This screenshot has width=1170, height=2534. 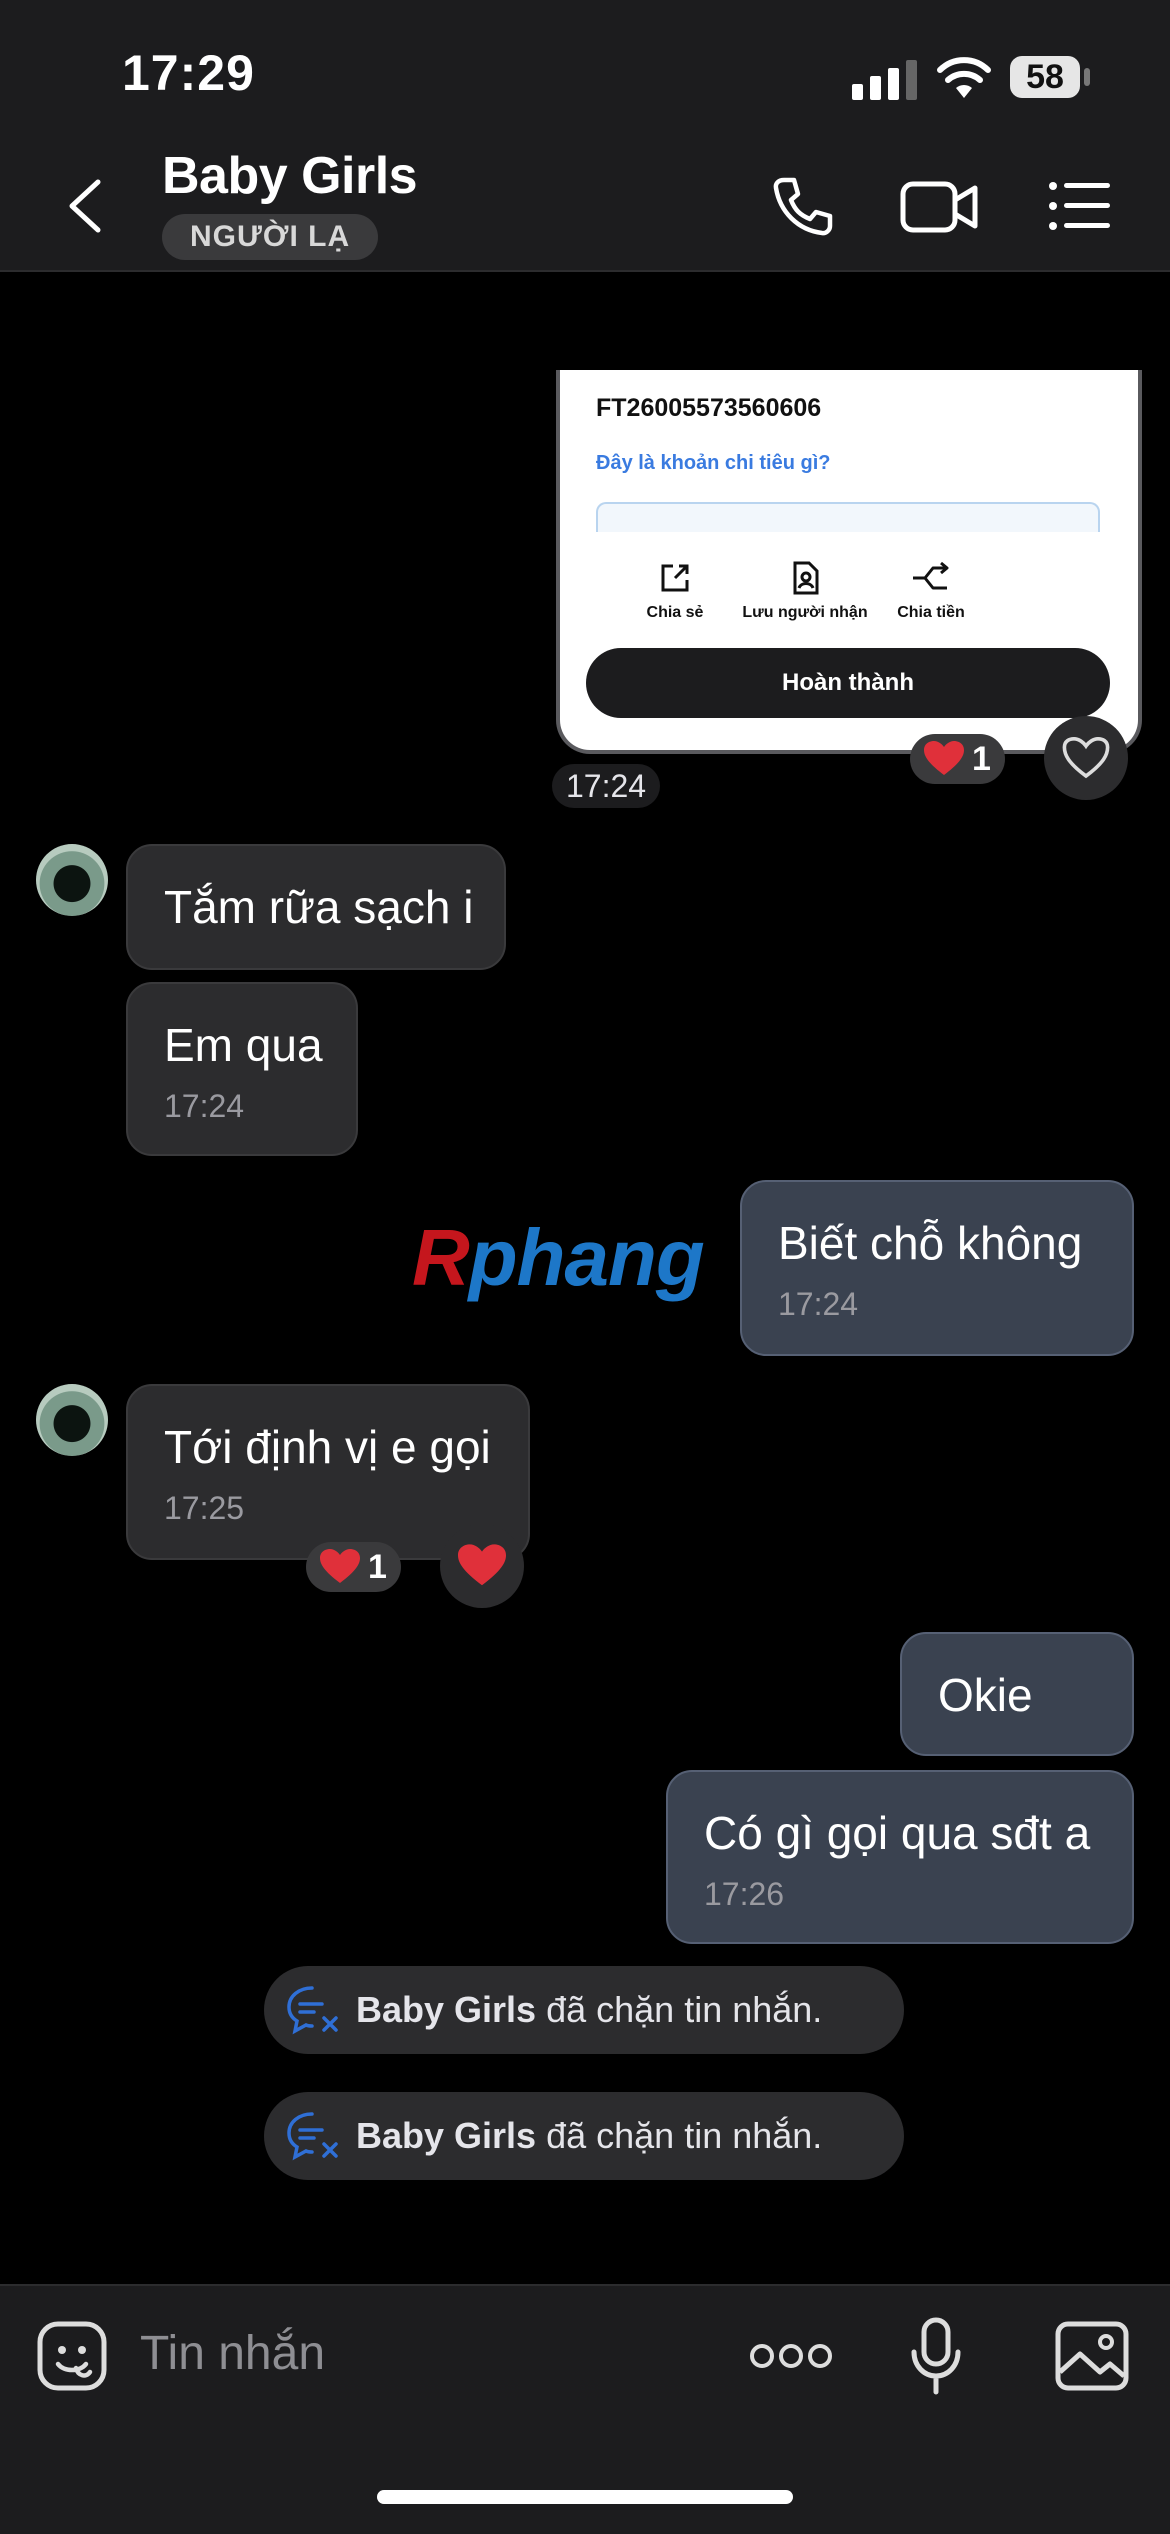 What do you see at coordinates (204, 1508) in the screenshot?
I see `message-time: 17:25` at bounding box center [204, 1508].